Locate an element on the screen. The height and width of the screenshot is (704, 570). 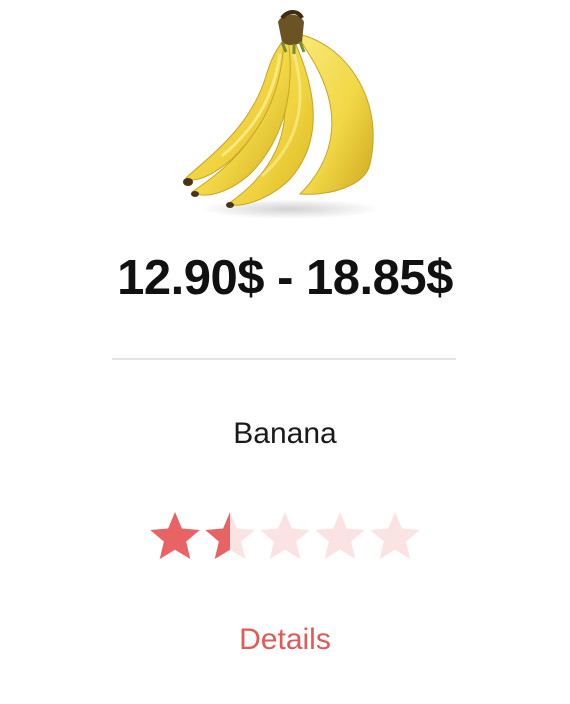
star-rating is located at coordinates (290, 538).